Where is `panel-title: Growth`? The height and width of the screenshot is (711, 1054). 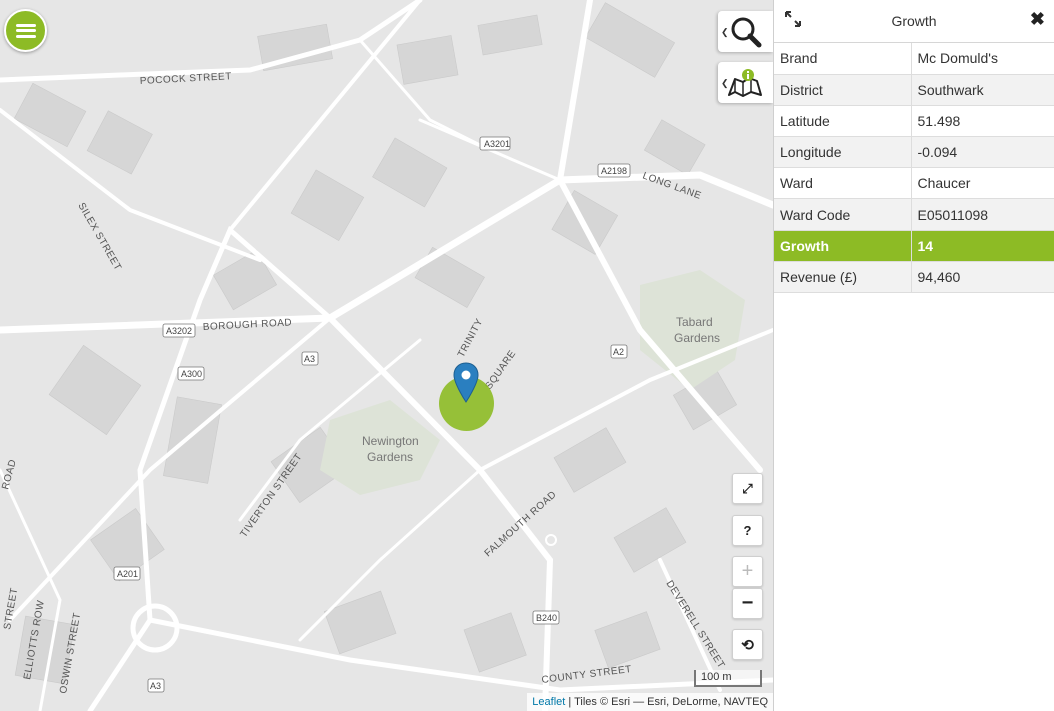
panel-title: Growth is located at coordinates (914, 21).